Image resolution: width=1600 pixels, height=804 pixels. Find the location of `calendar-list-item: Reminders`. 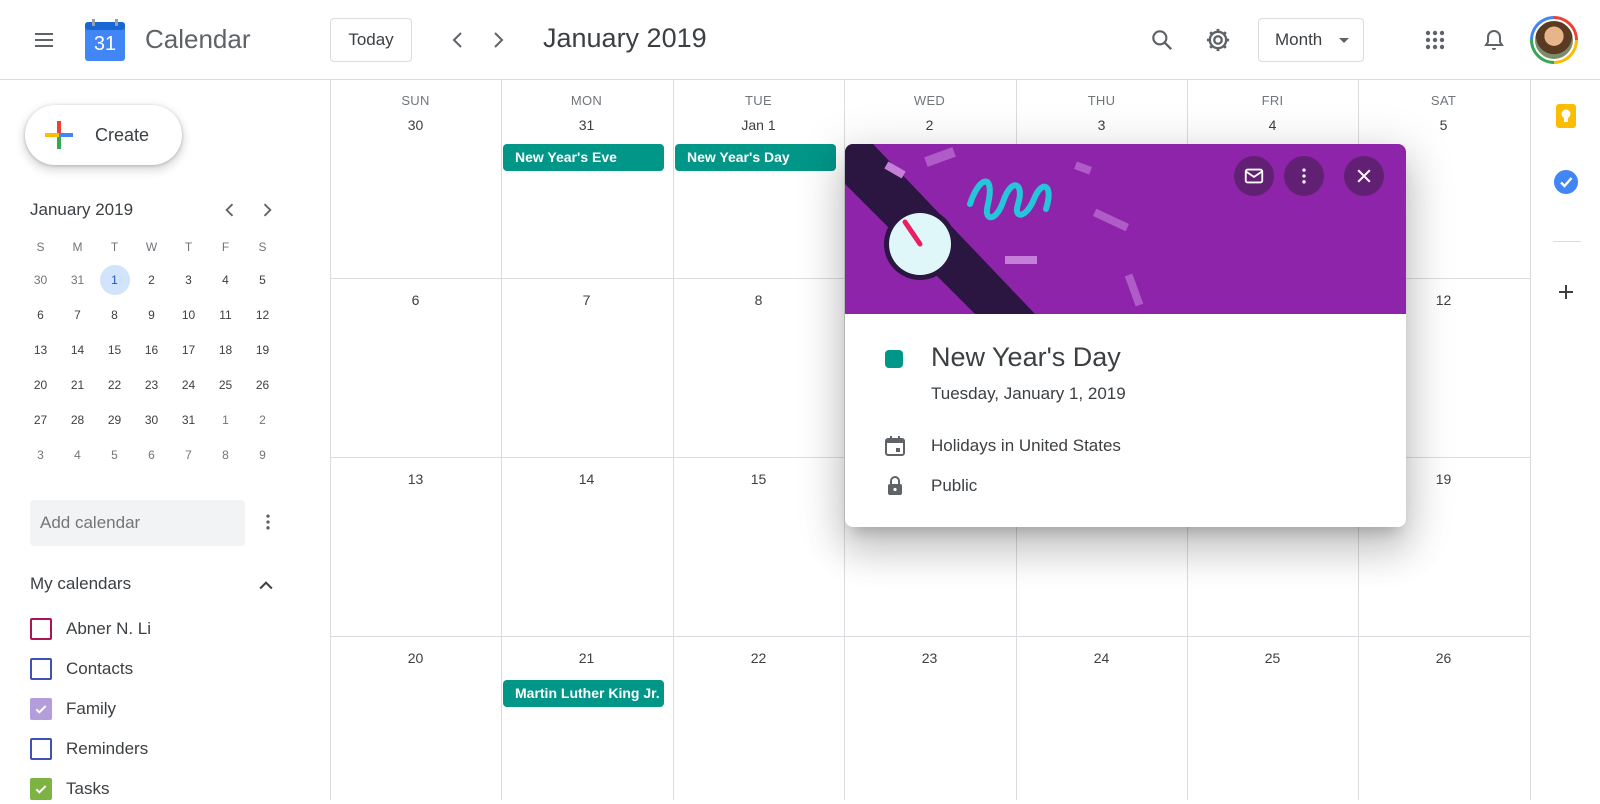

calendar-list-item: Reminders is located at coordinates (89, 749).